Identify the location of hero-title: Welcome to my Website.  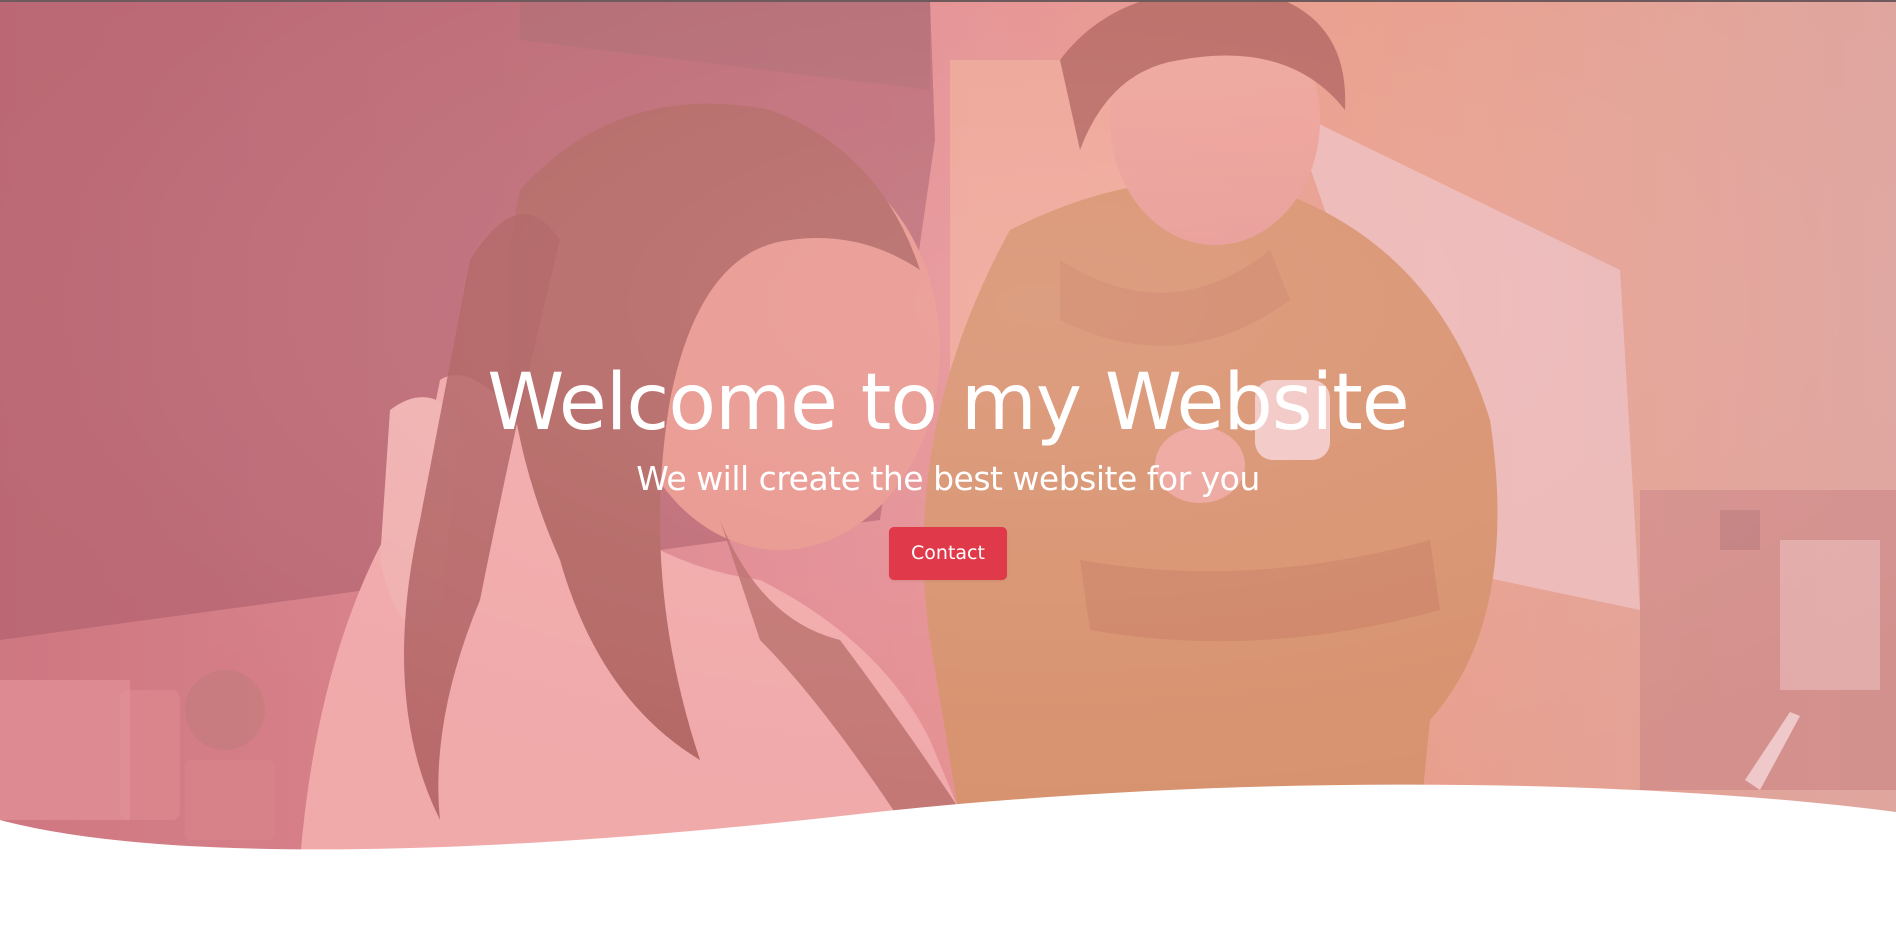
(948, 403).